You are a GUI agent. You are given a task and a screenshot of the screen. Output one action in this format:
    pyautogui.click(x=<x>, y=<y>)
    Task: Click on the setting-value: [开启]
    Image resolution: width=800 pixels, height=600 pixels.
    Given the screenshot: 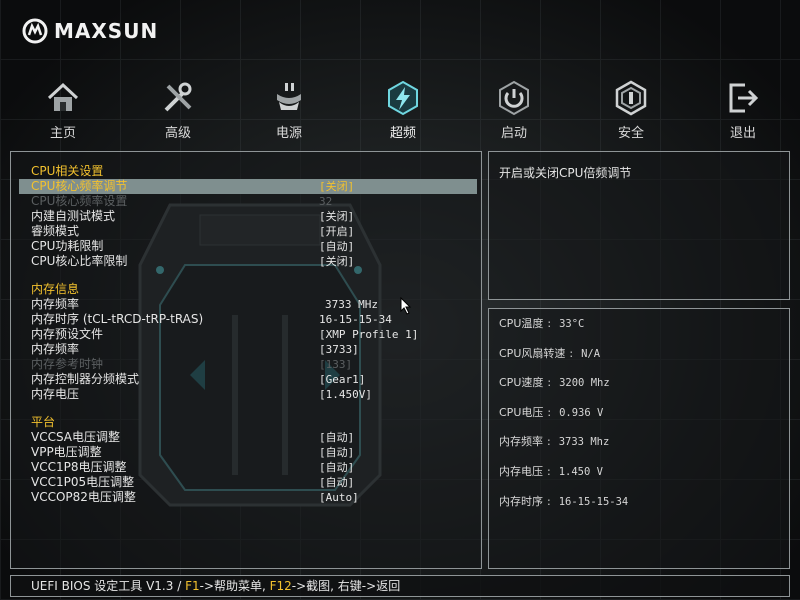 What is the action you would take?
    pyautogui.click(x=336, y=231)
    